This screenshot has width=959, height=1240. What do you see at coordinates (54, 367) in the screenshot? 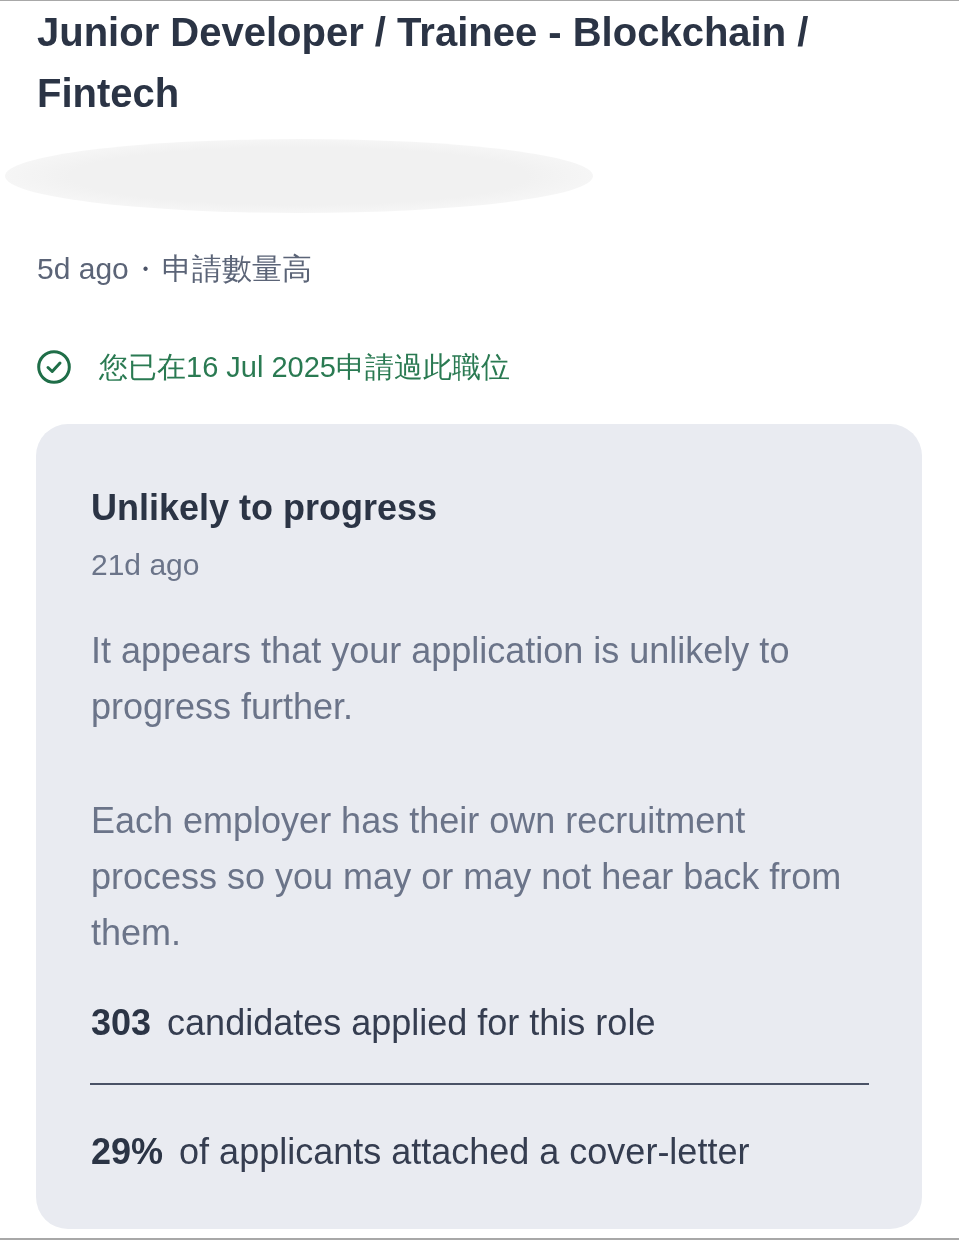
I see `check-circle-icon` at bounding box center [54, 367].